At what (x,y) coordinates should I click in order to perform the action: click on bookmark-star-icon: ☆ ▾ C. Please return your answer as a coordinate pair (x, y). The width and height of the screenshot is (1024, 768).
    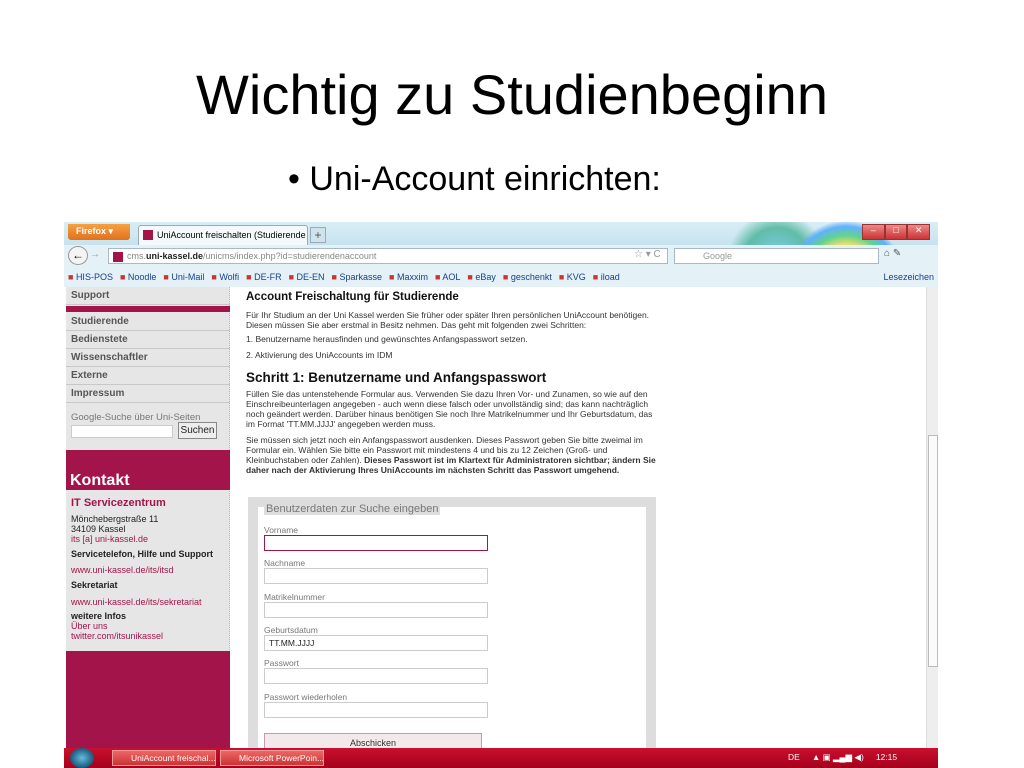
    Looking at the image, I should click on (647, 254).